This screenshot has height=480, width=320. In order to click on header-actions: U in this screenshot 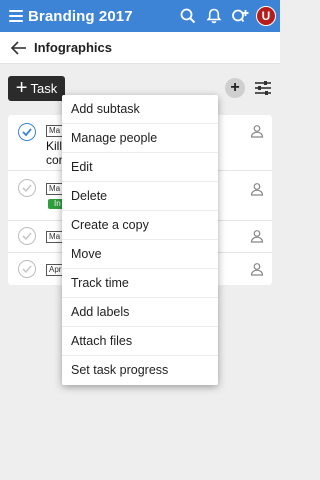, I will do `click(227, 16)`.